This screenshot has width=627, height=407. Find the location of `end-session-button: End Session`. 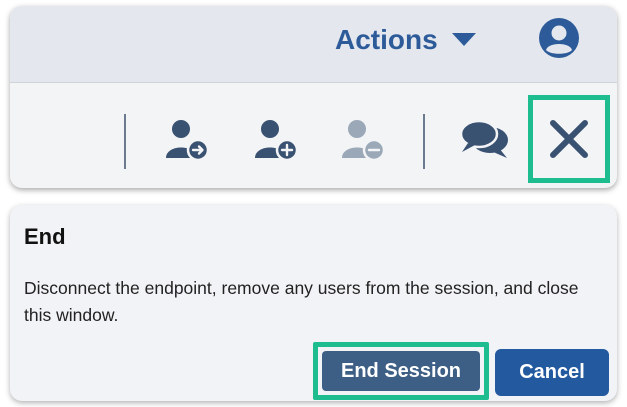

end-session-button: End Session is located at coordinates (401, 371).